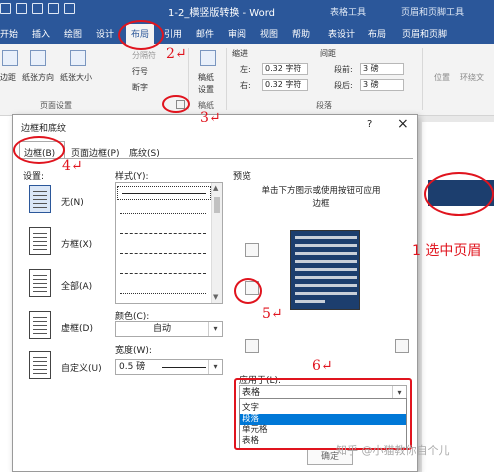 Image resolution: width=494 pixels, height=472 pixels. What do you see at coordinates (163, 253) in the screenshot?
I see `style-long-dash-line` at bounding box center [163, 253].